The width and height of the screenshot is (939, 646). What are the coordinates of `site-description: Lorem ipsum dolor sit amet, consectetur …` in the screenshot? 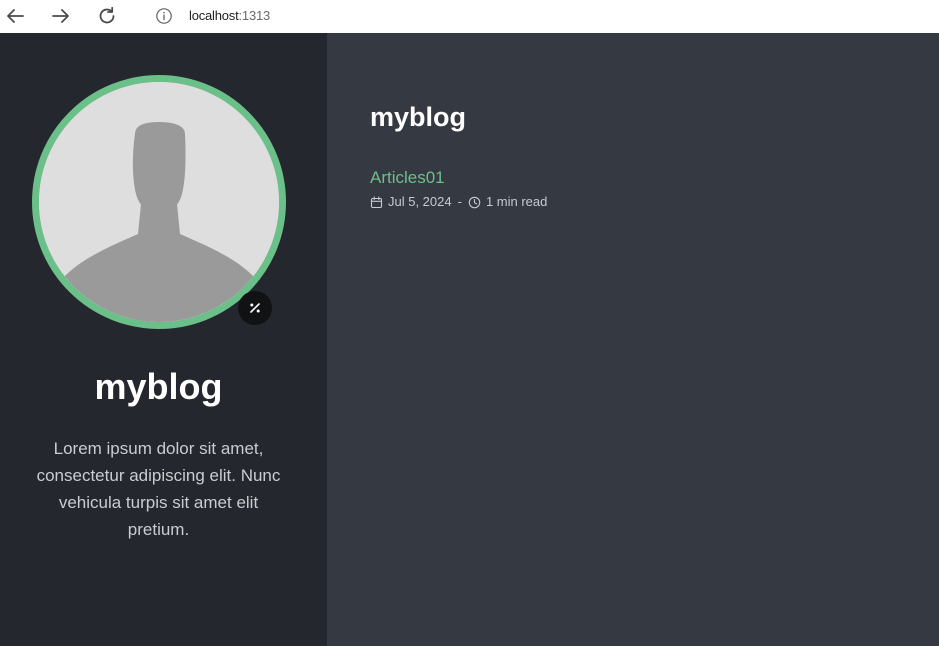 It's located at (158, 489).